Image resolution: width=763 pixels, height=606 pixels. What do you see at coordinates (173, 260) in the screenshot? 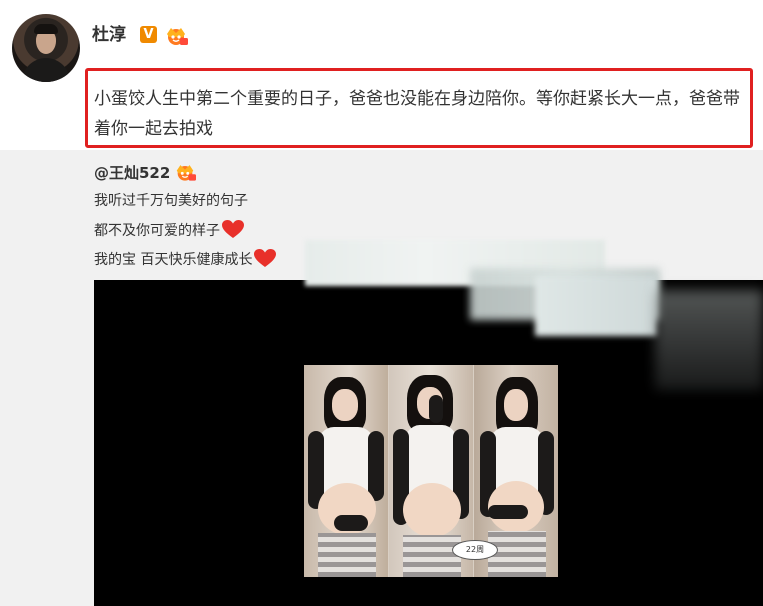
I see `repost-line-text: 我的宝 百天快乐健康成长` at bounding box center [173, 260].